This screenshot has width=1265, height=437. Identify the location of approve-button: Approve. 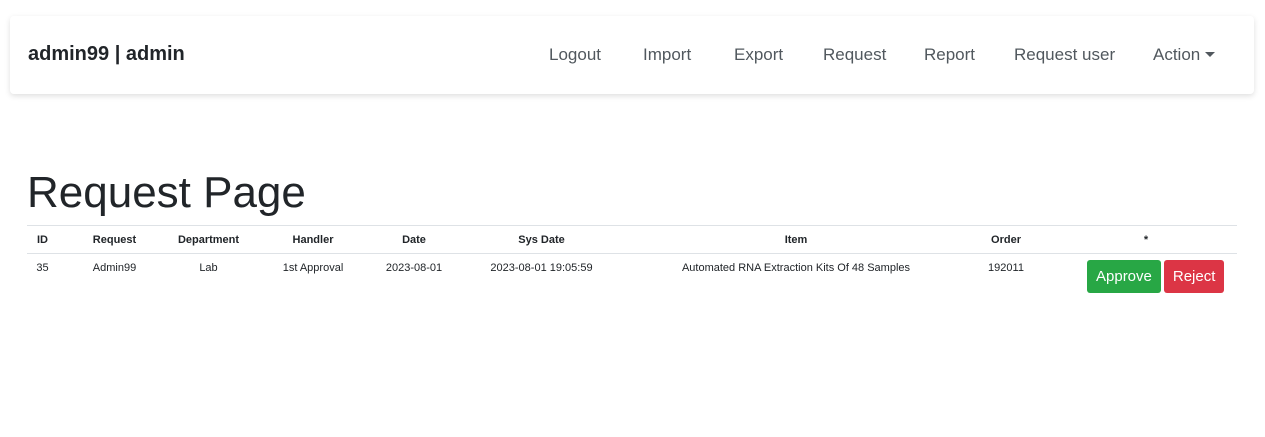
(1124, 276).